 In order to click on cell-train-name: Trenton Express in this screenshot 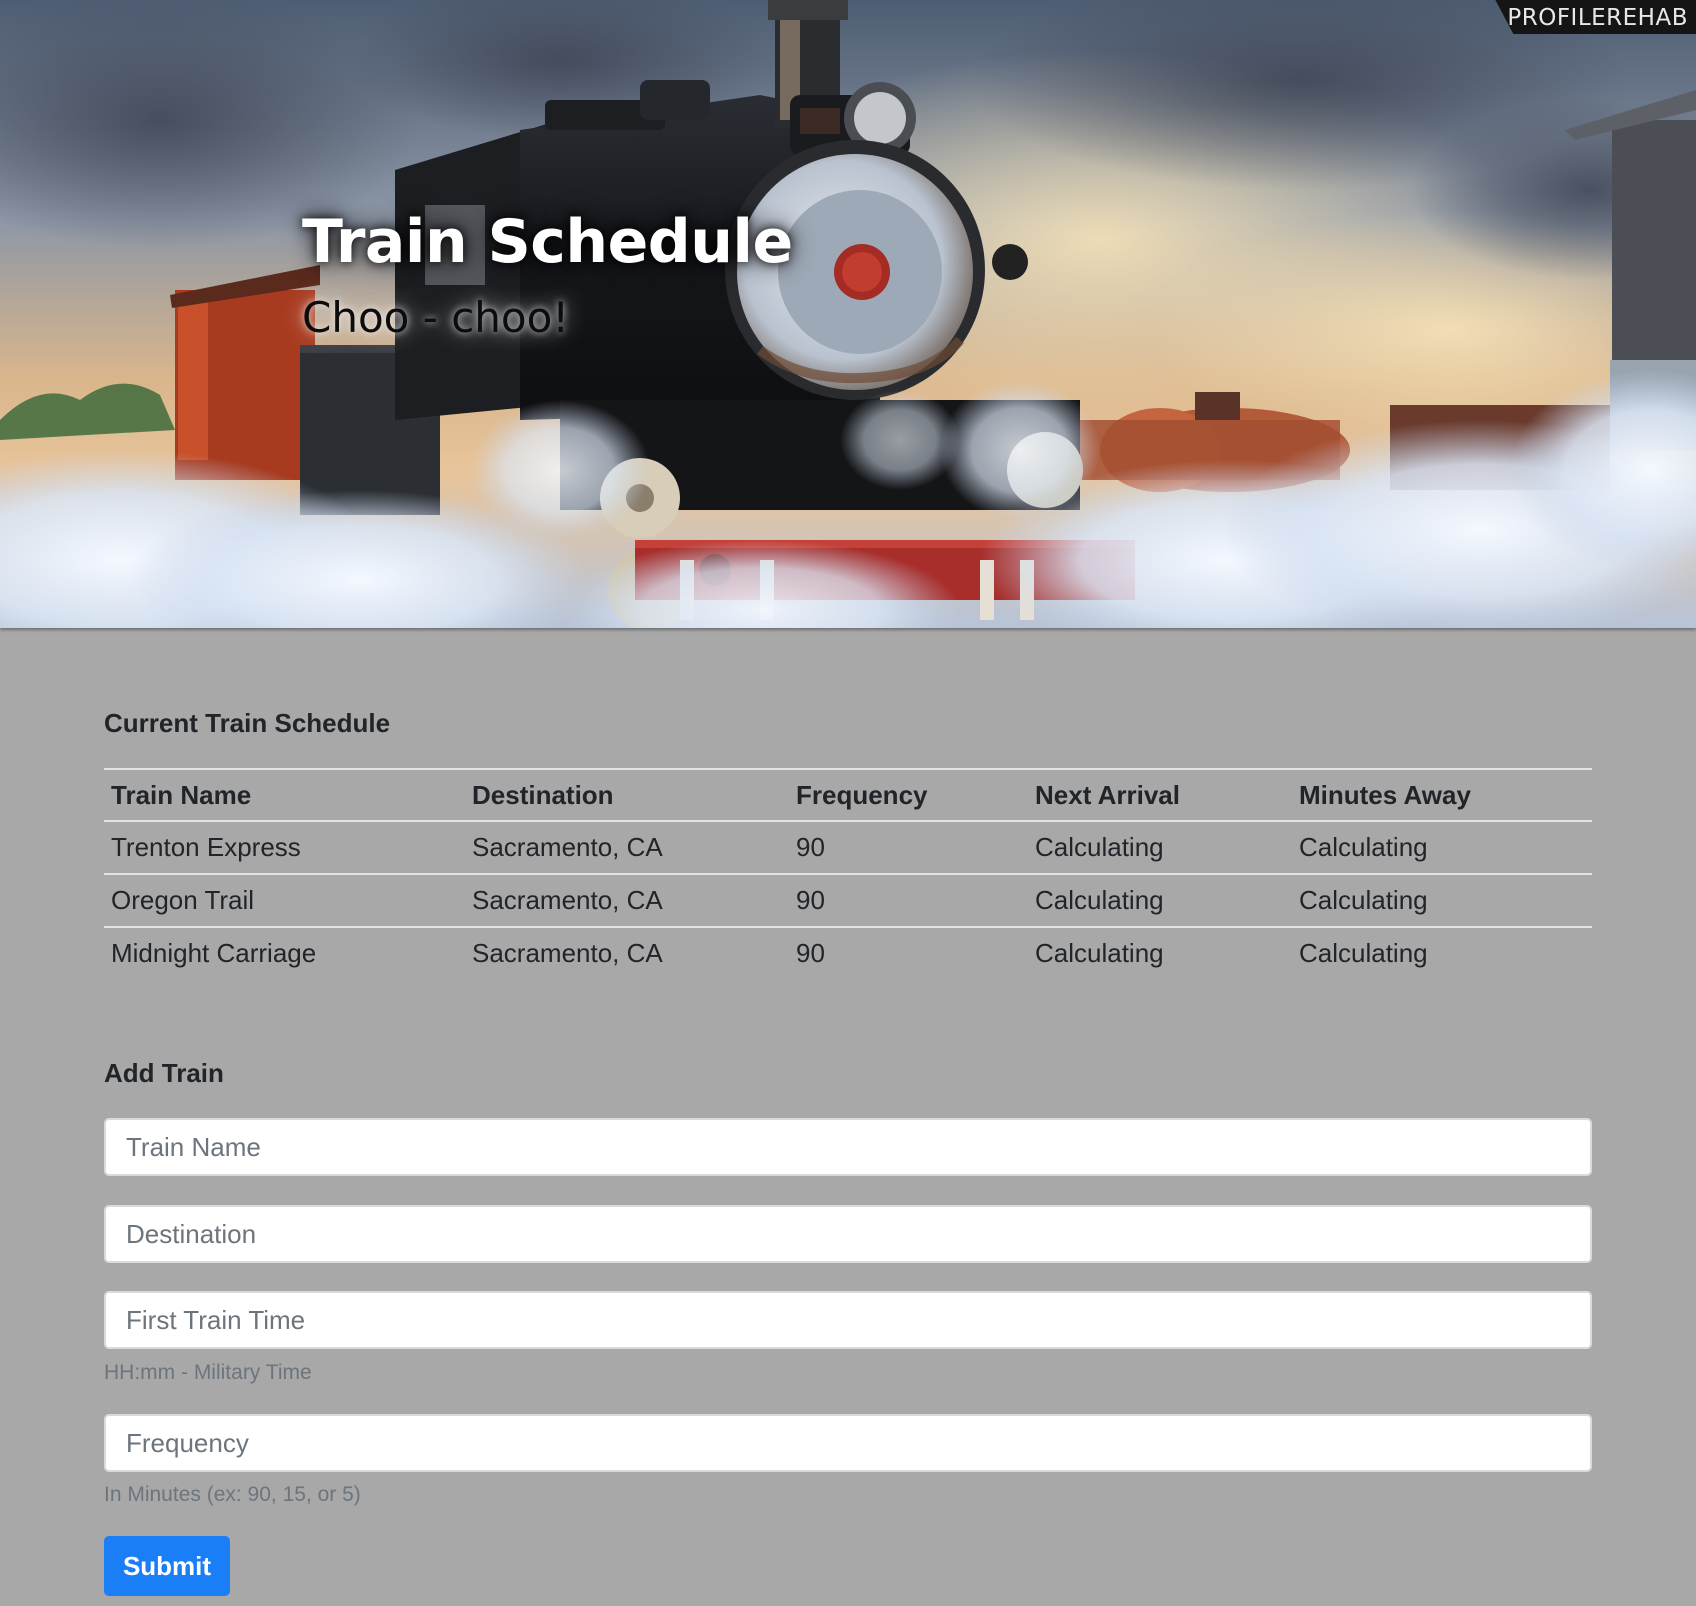, I will do `click(284, 847)`.